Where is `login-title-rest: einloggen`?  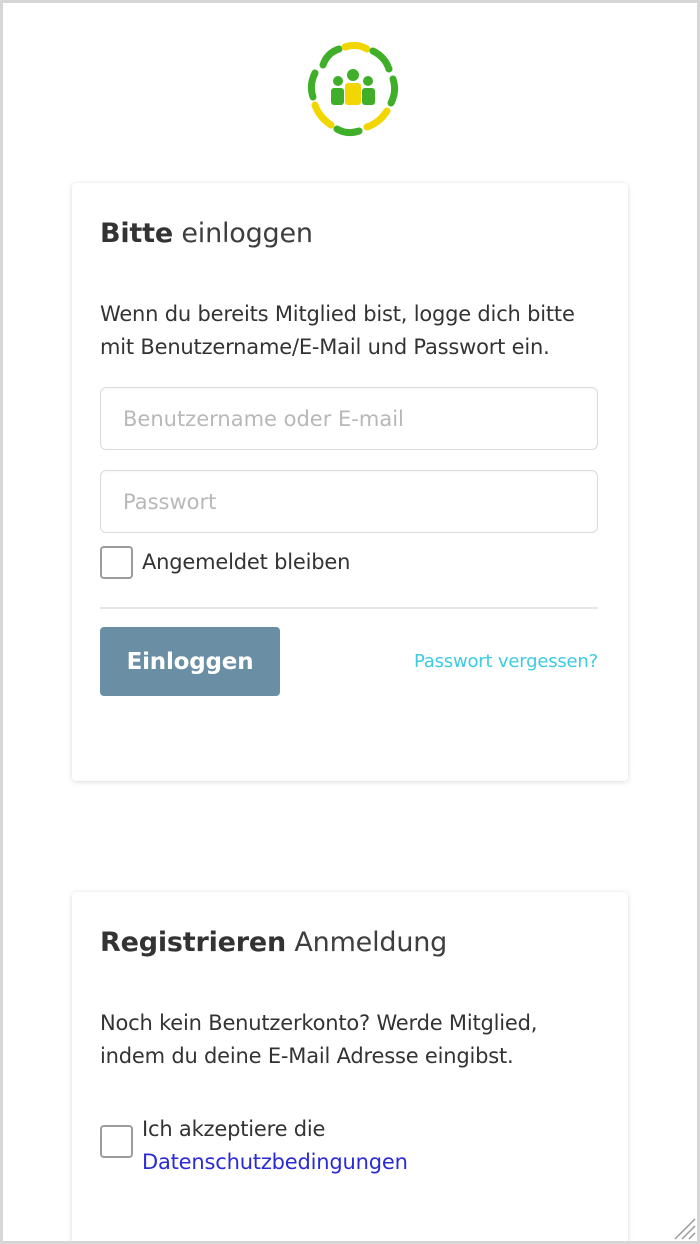
login-title-rest: einloggen is located at coordinates (242, 233).